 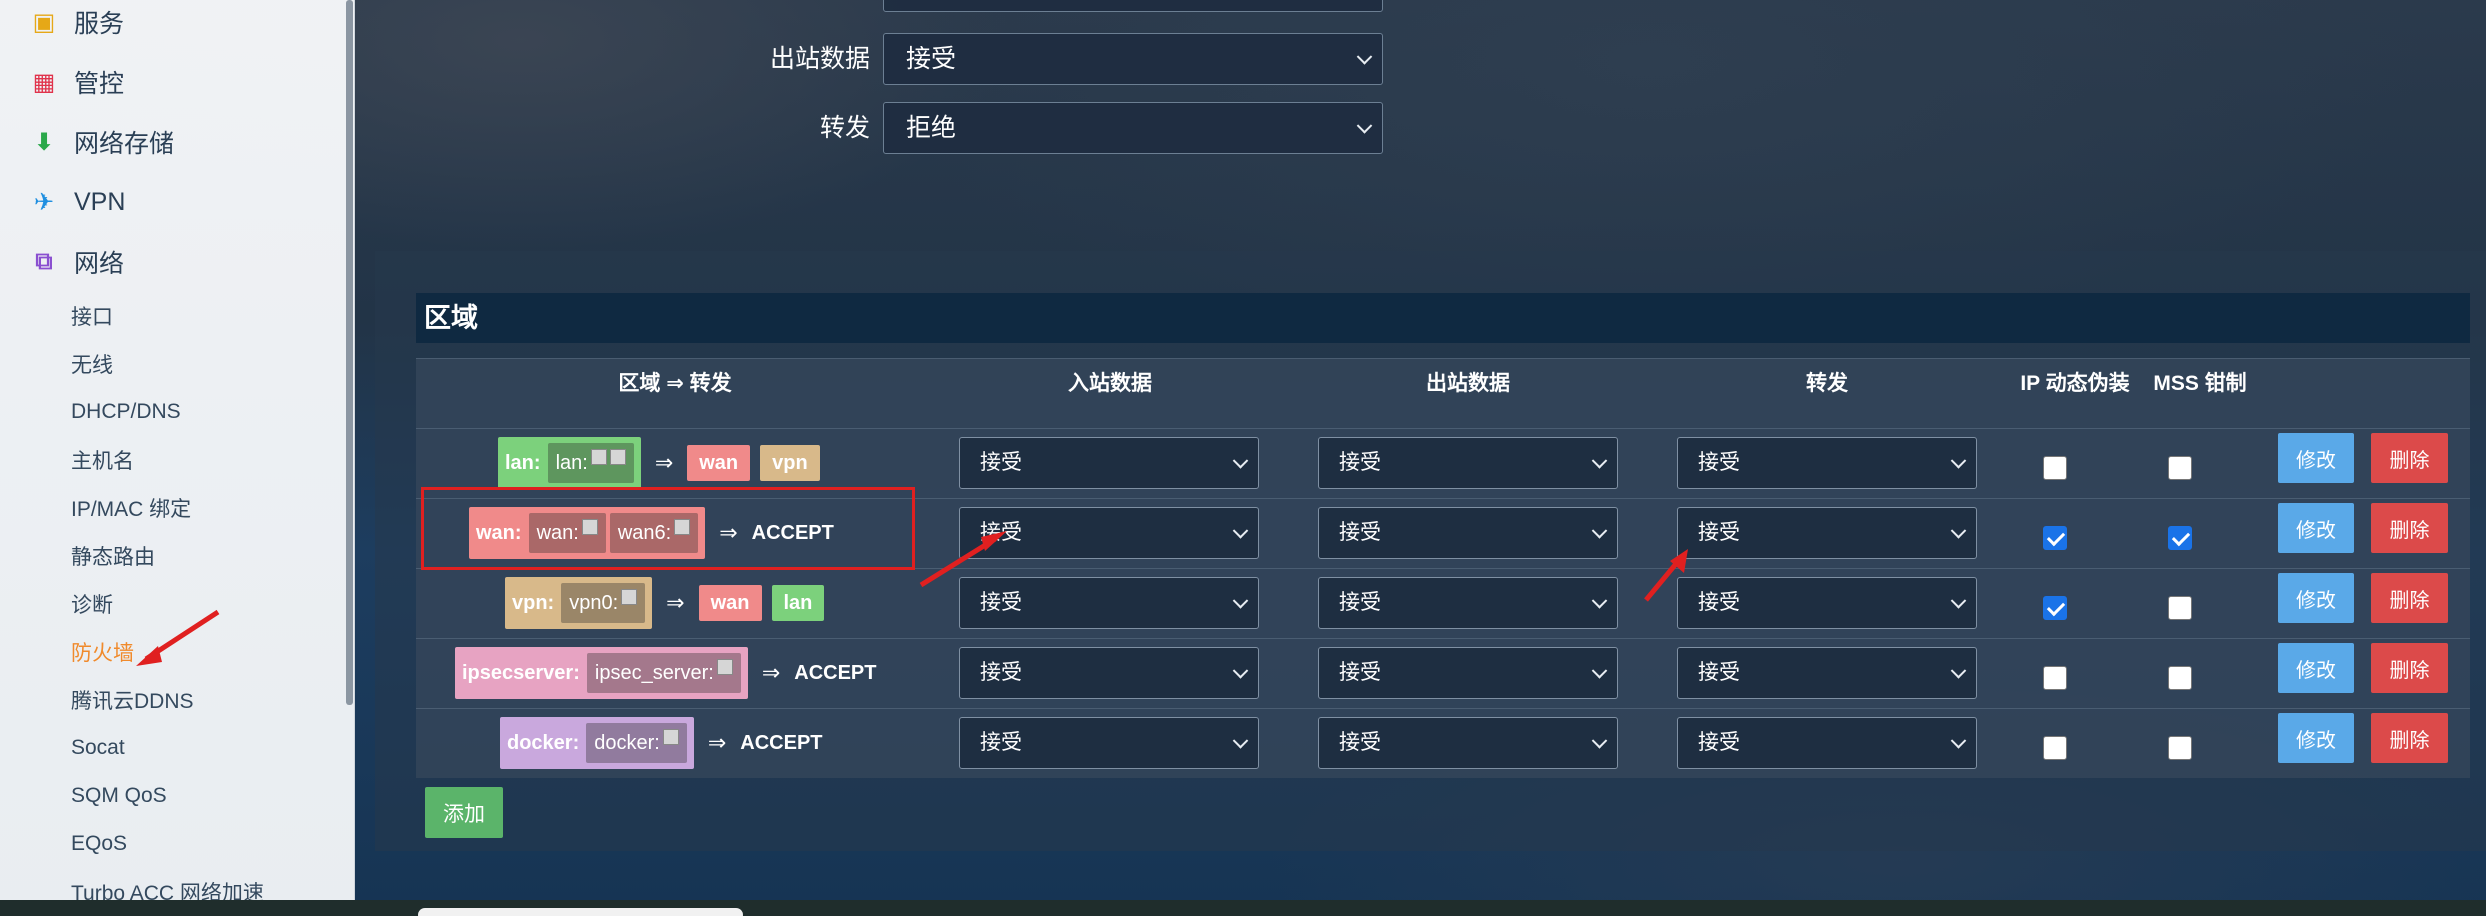 What do you see at coordinates (1468, 383) in the screenshot?
I see `header-output: 出站数据` at bounding box center [1468, 383].